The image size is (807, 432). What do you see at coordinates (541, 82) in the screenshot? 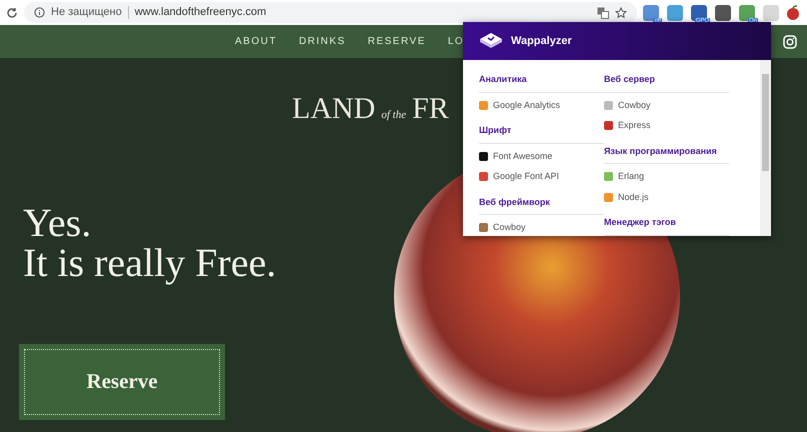
I see `category-heading: Аналитика` at bounding box center [541, 82].